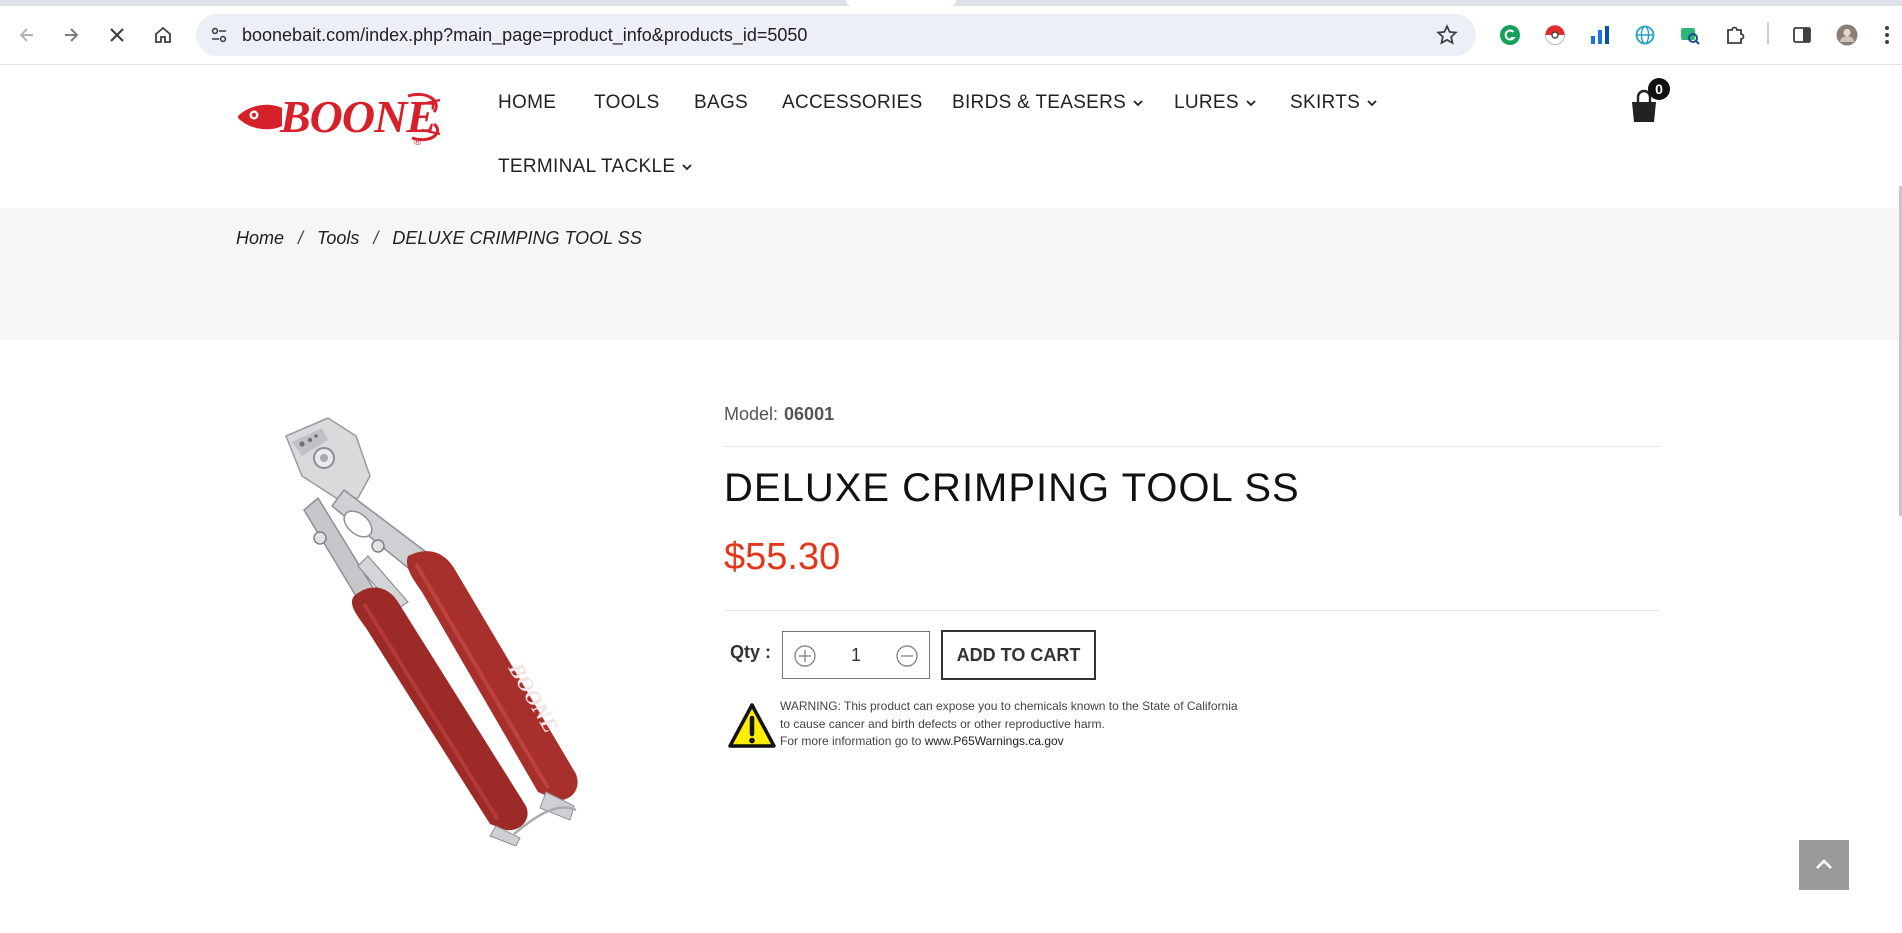 The image size is (1902, 933). What do you see at coordinates (71, 35) in the screenshot?
I see `forward-arrow-icon` at bounding box center [71, 35].